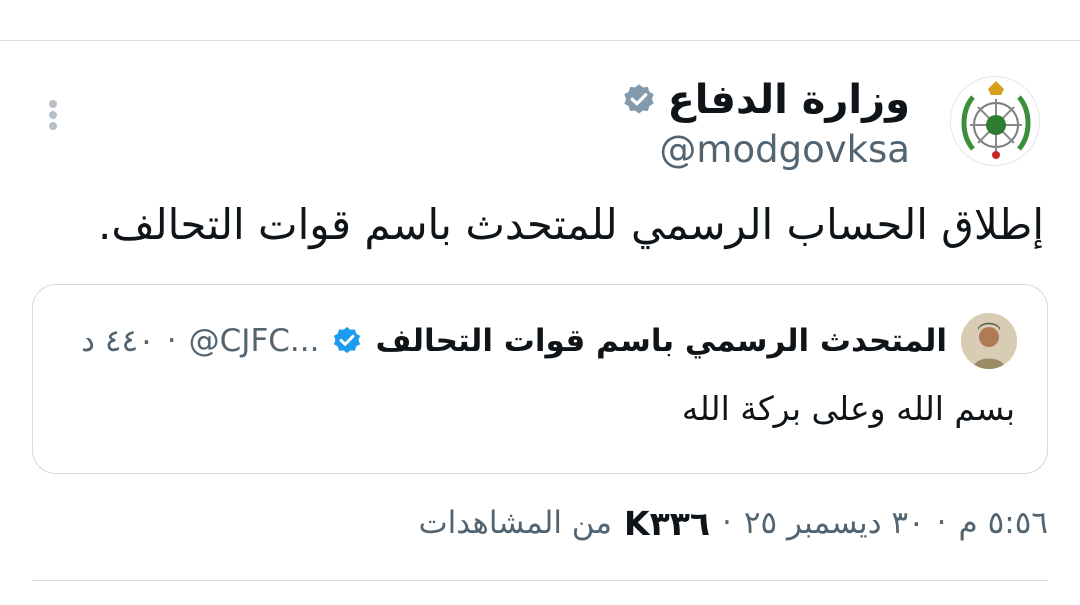 The width and height of the screenshot is (1080, 605). Describe the element at coordinates (784, 149) in the screenshot. I see `author-handle: @modgovksa` at that location.